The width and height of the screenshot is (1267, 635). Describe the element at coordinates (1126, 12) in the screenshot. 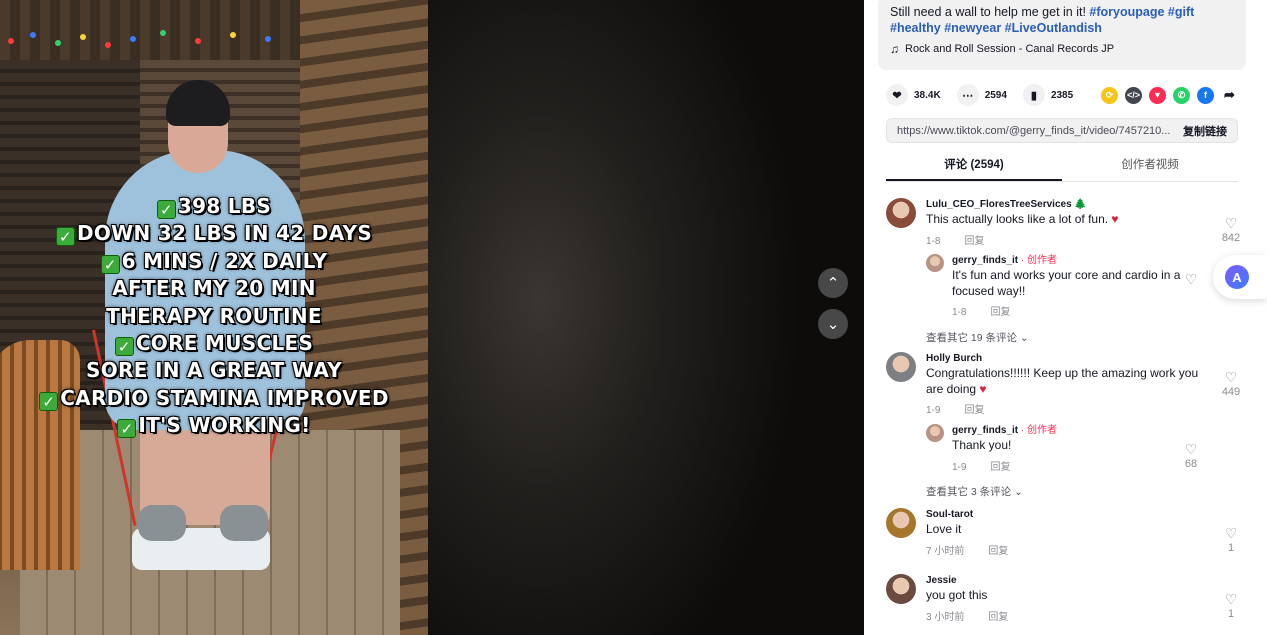

I see `hashtag-link: #foryoupage` at that location.